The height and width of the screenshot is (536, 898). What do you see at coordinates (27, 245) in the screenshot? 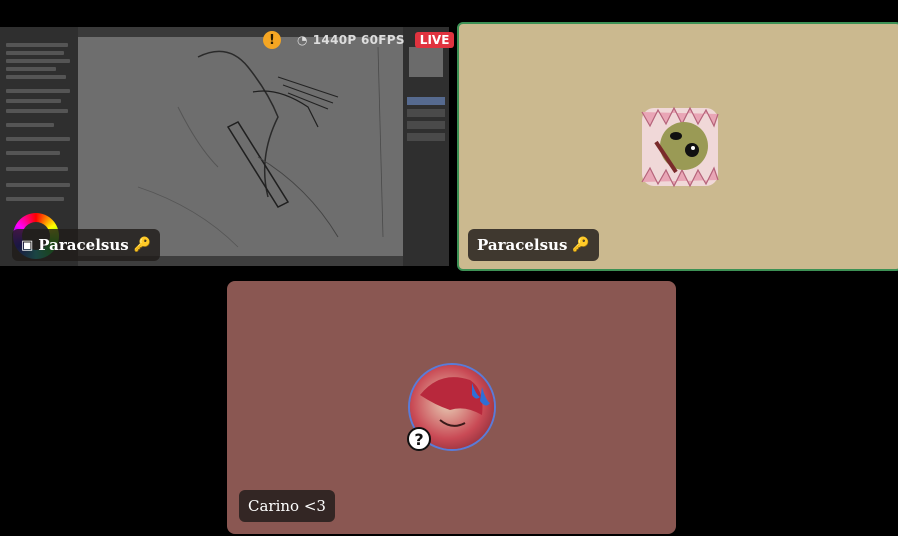
I see `screen-share-icon: ▣` at bounding box center [27, 245].